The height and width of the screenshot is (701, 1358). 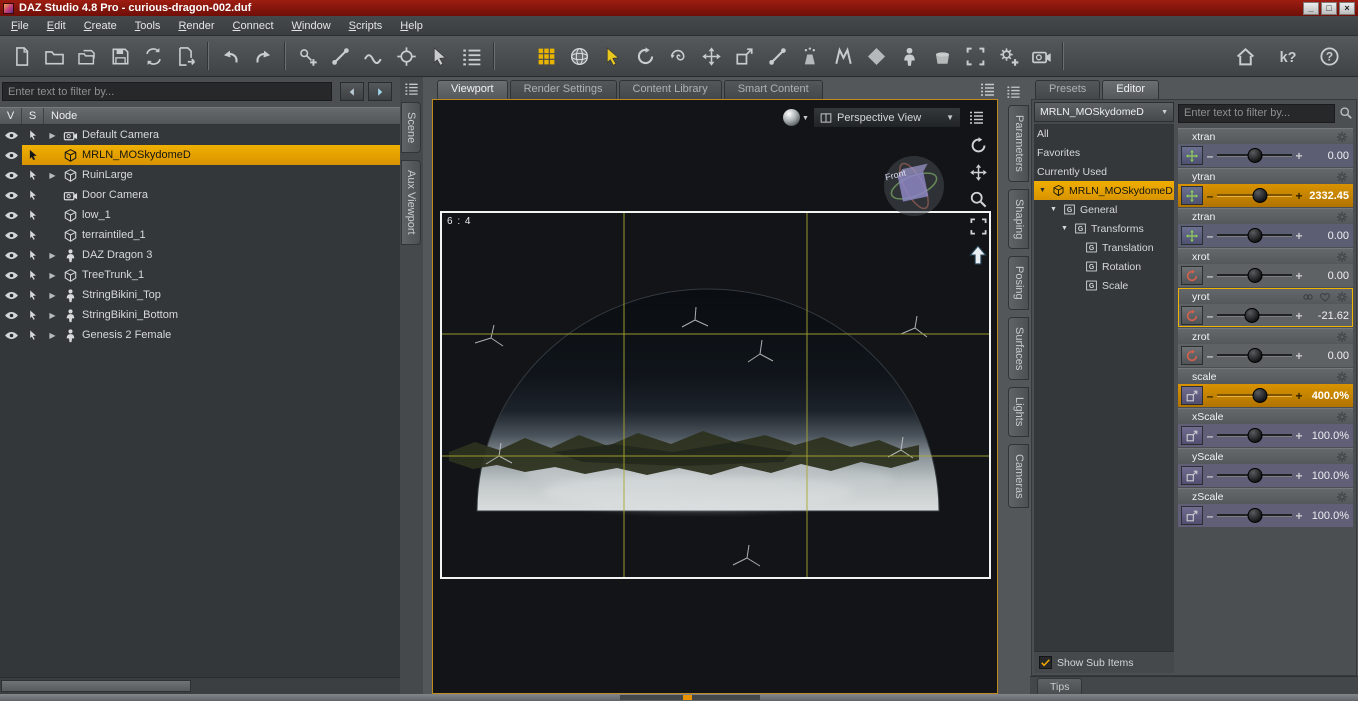 I want to click on node-editor-icon, so click(x=876, y=56).